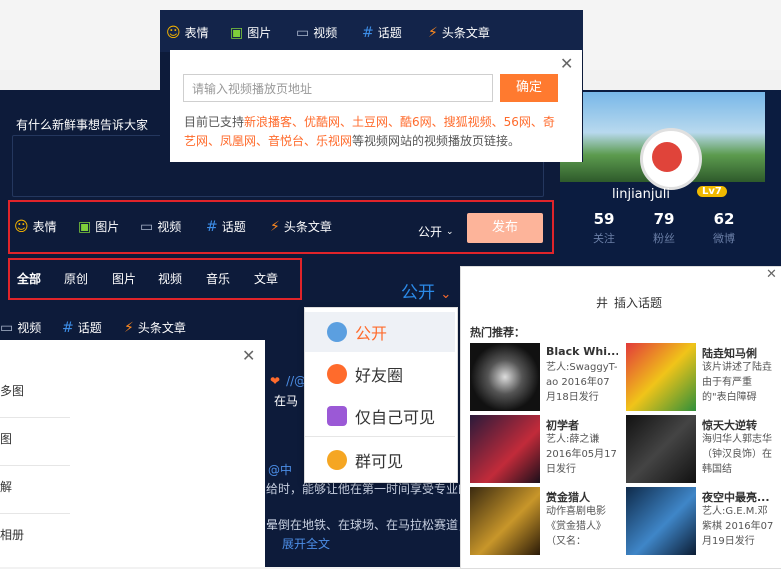 This screenshot has height=569, width=781. What do you see at coordinates (337, 374) in the screenshot?
I see `heart-icon` at bounding box center [337, 374].